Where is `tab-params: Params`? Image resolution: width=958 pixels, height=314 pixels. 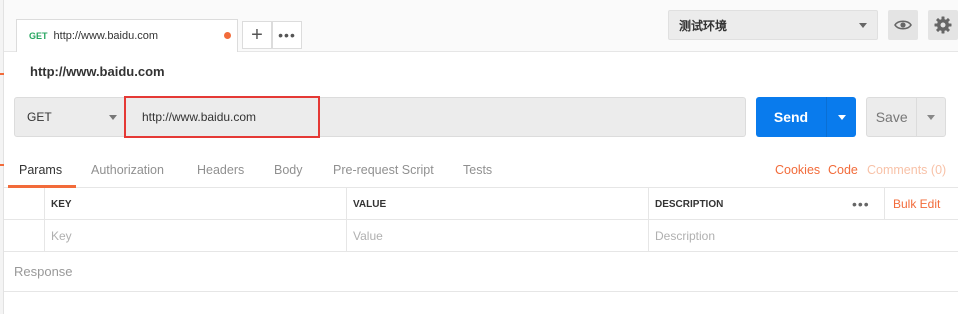
tab-params: Params is located at coordinates (40, 170).